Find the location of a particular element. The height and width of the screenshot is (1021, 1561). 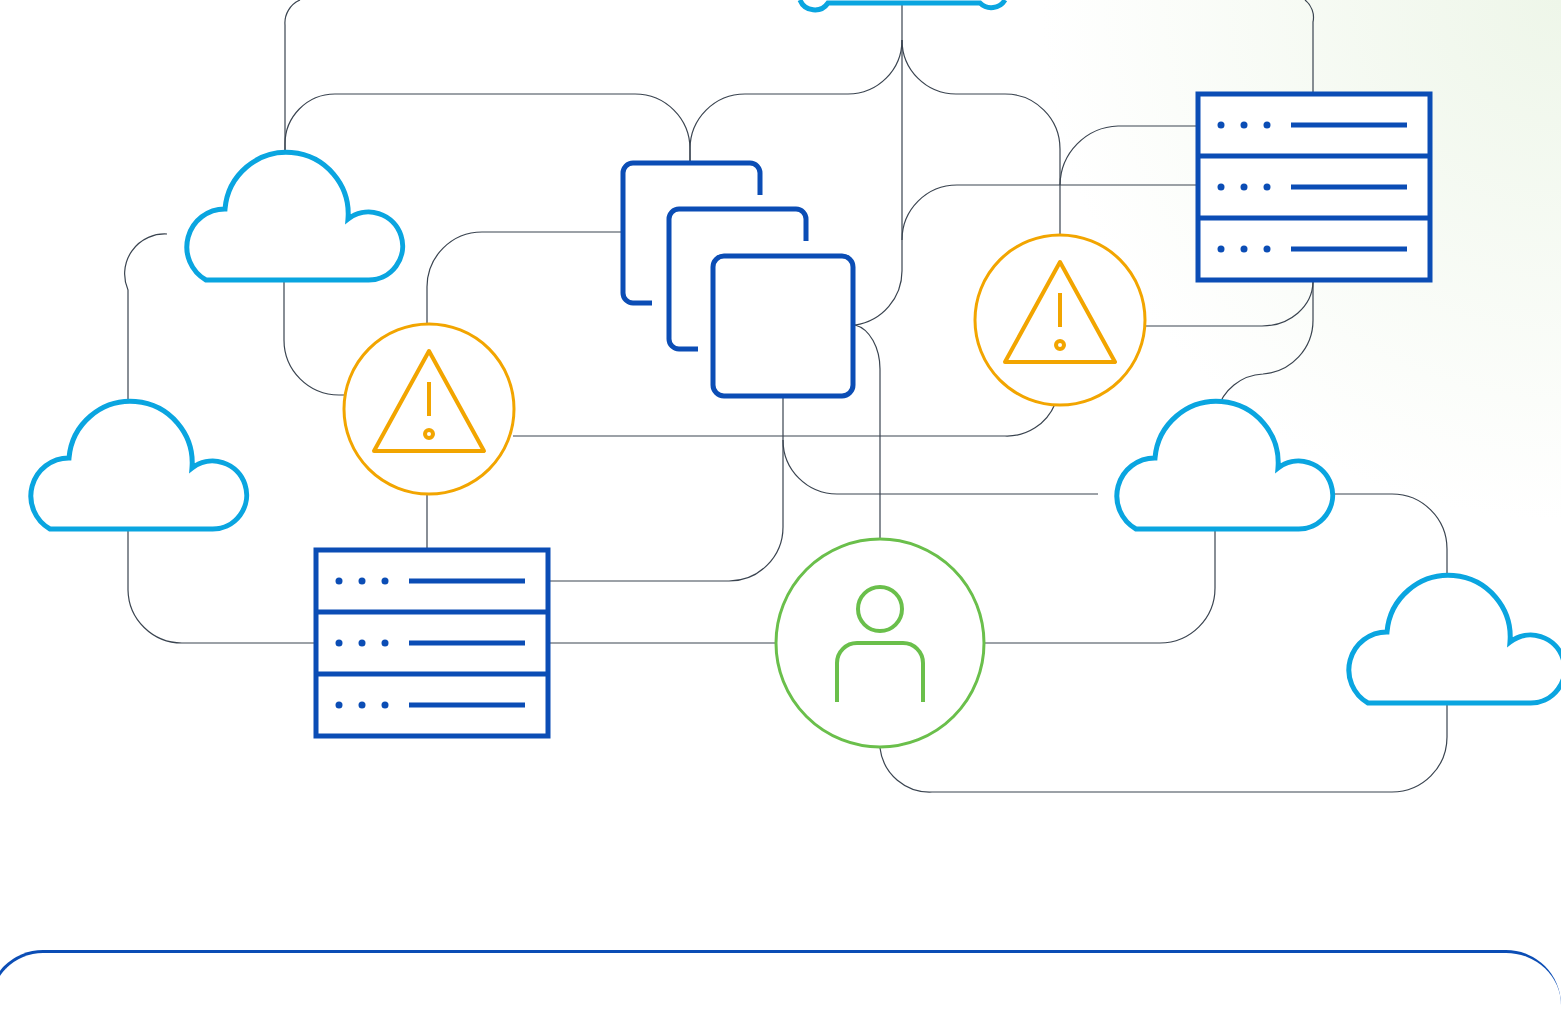

user-icon is located at coordinates (880, 643).